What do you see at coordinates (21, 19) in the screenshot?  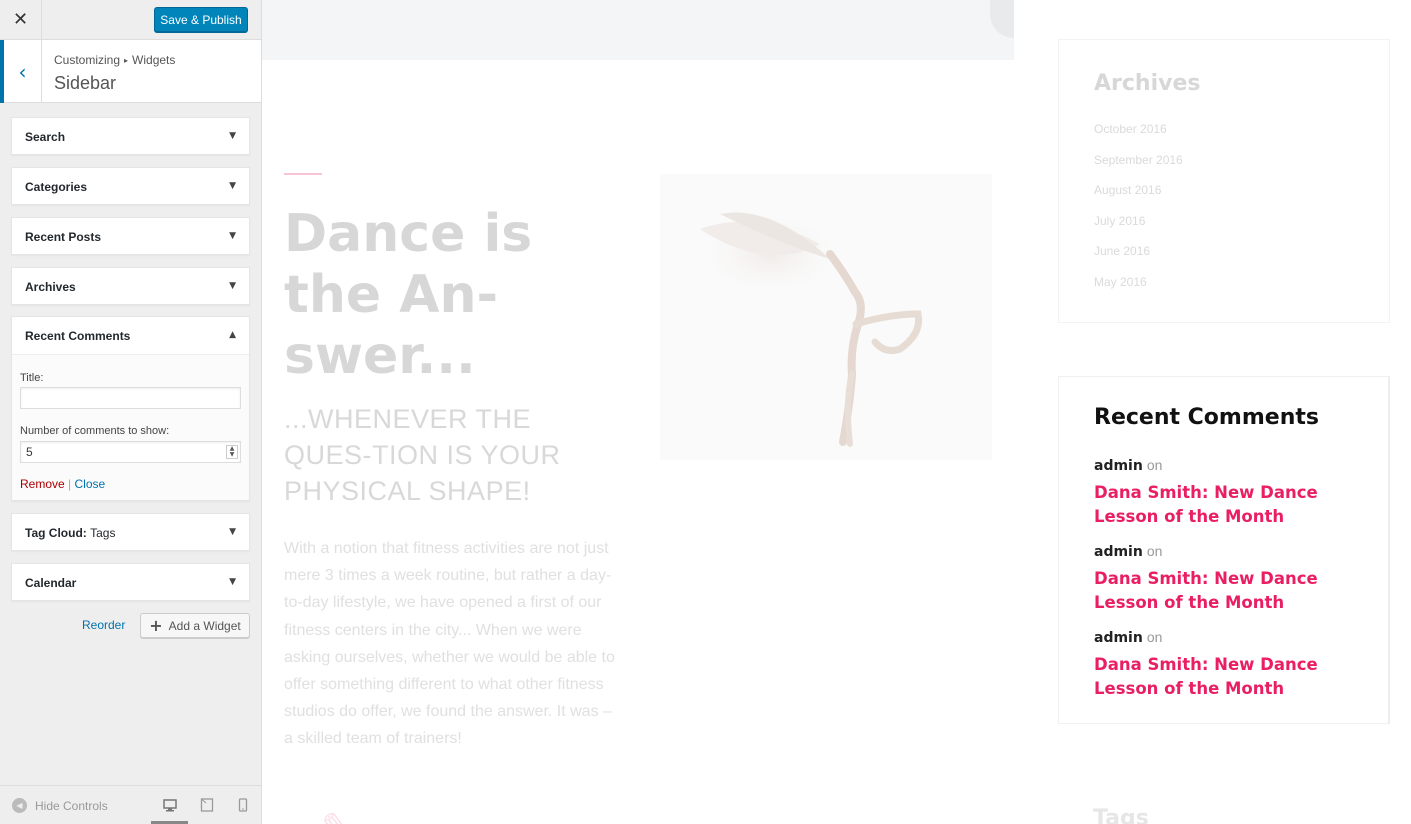 I see `close-icon: ✕` at bounding box center [21, 19].